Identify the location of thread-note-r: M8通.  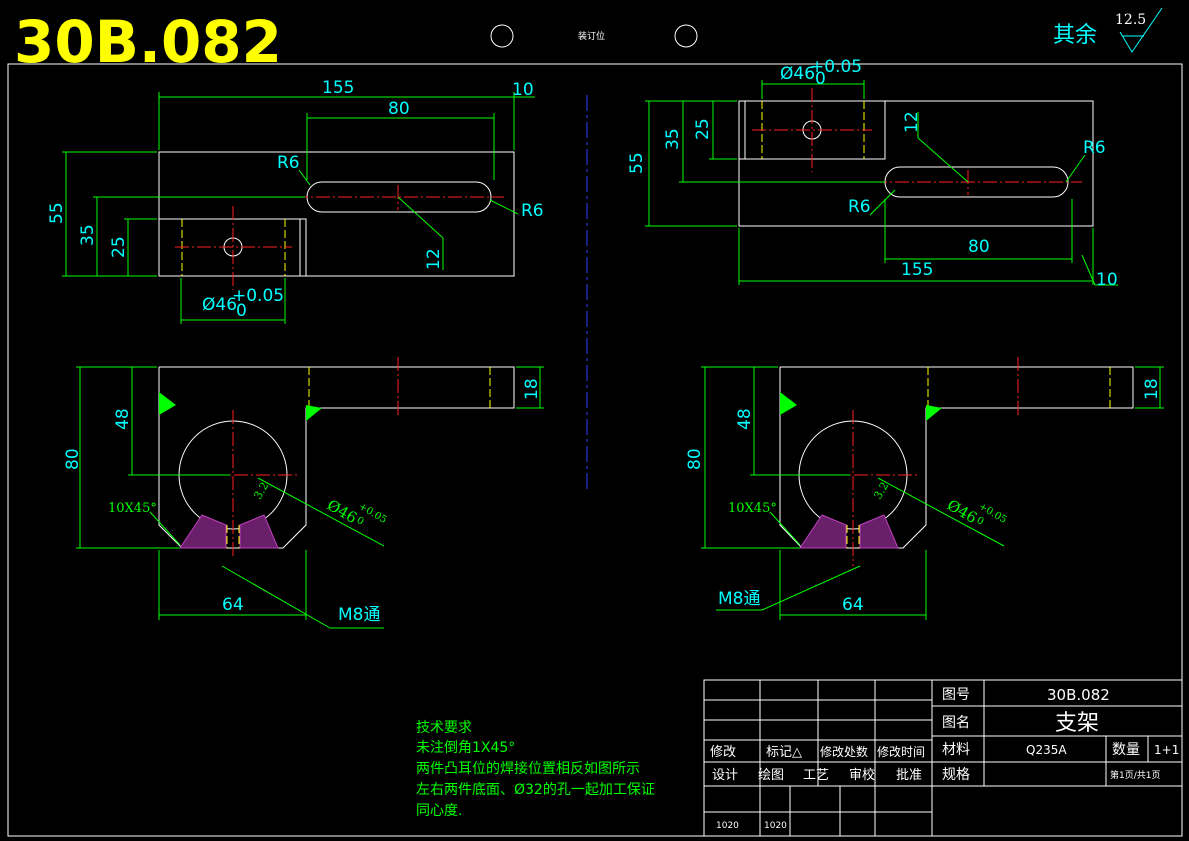
(739, 599).